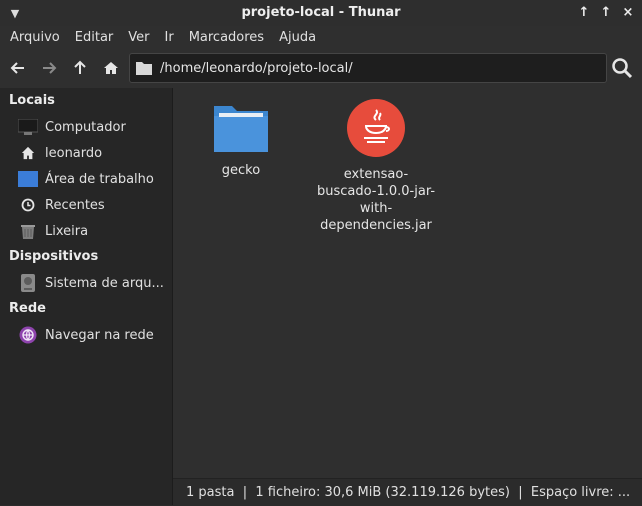 The image size is (642, 506). Describe the element at coordinates (28, 179) in the screenshot. I see `desktop-icon` at that location.